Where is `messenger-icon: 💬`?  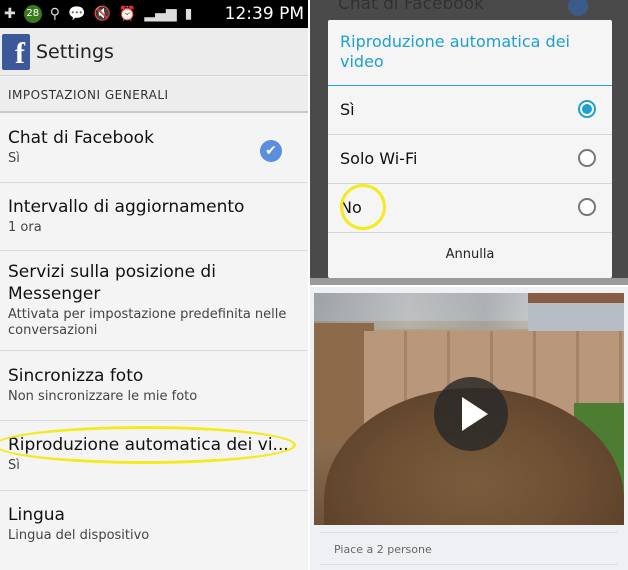
messenger-icon: 💬 is located at coordinates (77, 14).